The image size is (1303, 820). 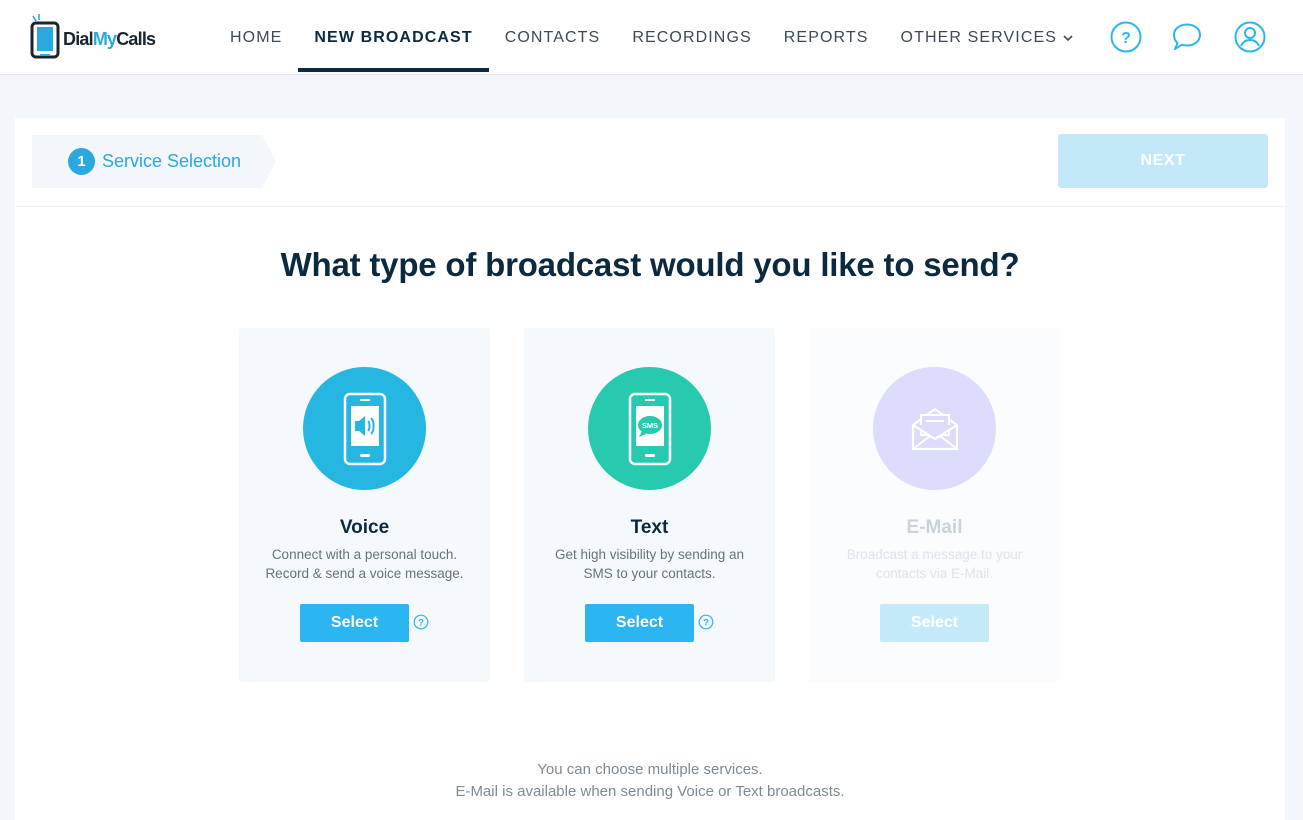 What do you see at coordinates (691, 37) in the screenshot?
I see `nav-recordings: RECORDINGS` at bounding box center [691, 37].